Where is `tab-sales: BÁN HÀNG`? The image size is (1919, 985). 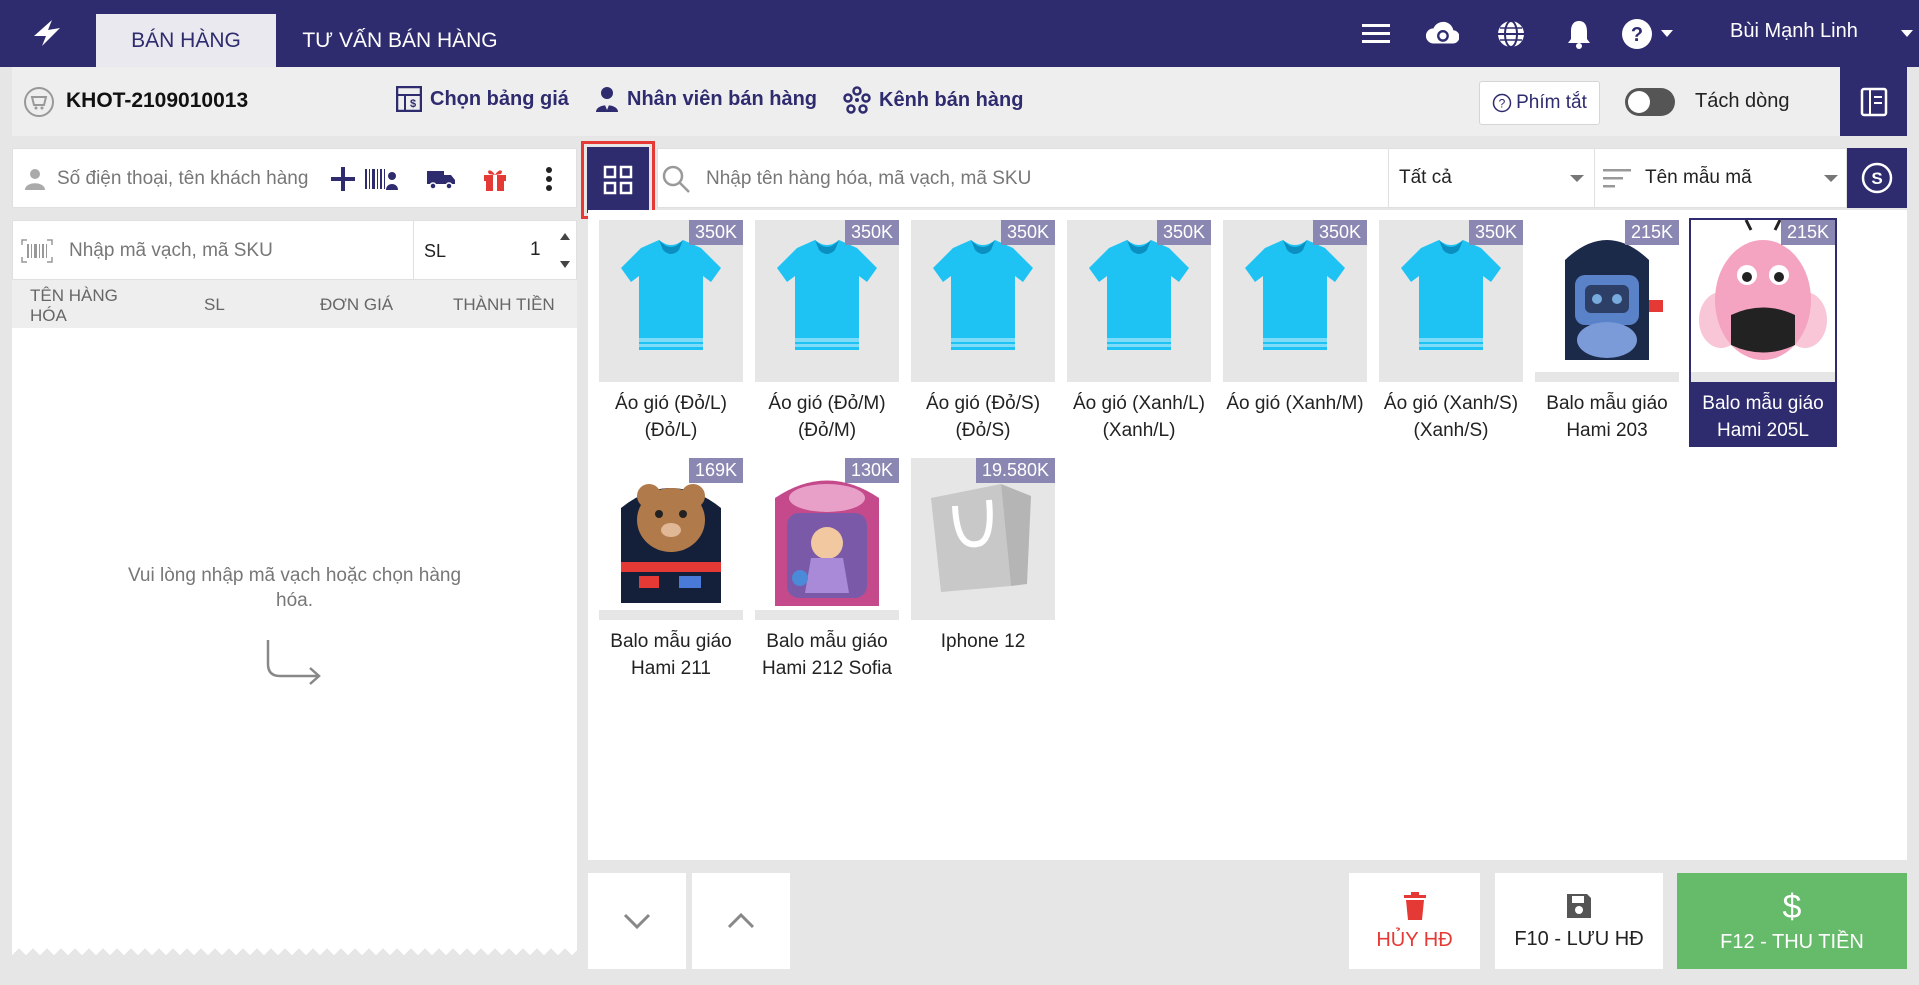 tab-sales: BÁN HÀNG is located at coordinates (186, 40).